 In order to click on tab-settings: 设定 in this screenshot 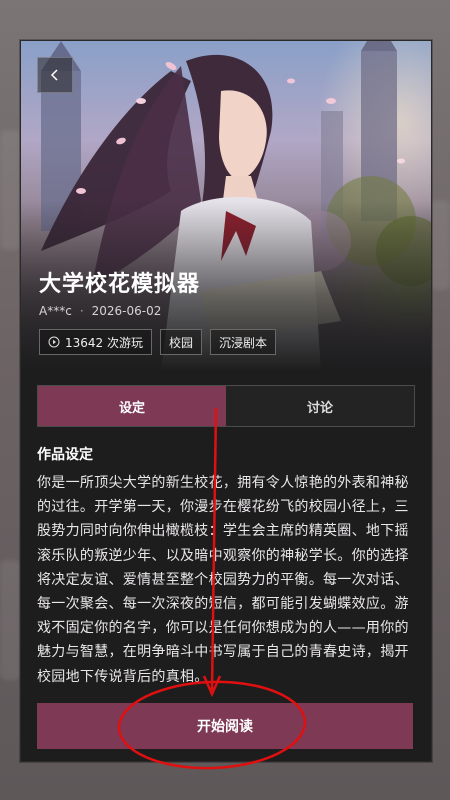, I will do `click(132, 406)`.